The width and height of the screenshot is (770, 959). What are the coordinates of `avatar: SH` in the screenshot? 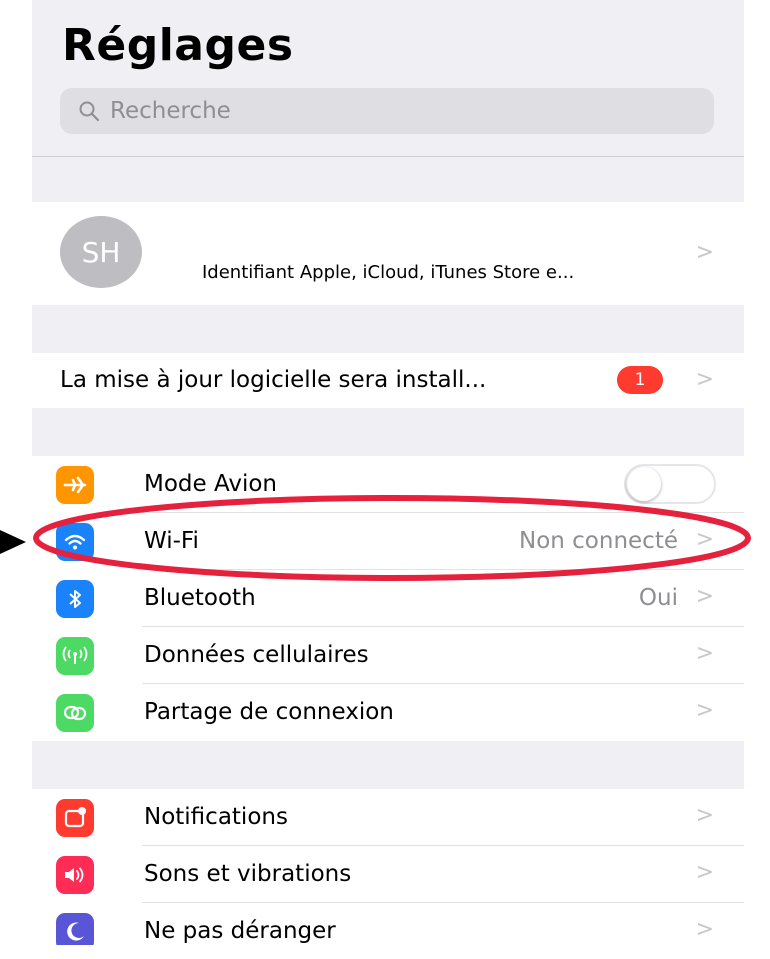 It's located at (101, 252).